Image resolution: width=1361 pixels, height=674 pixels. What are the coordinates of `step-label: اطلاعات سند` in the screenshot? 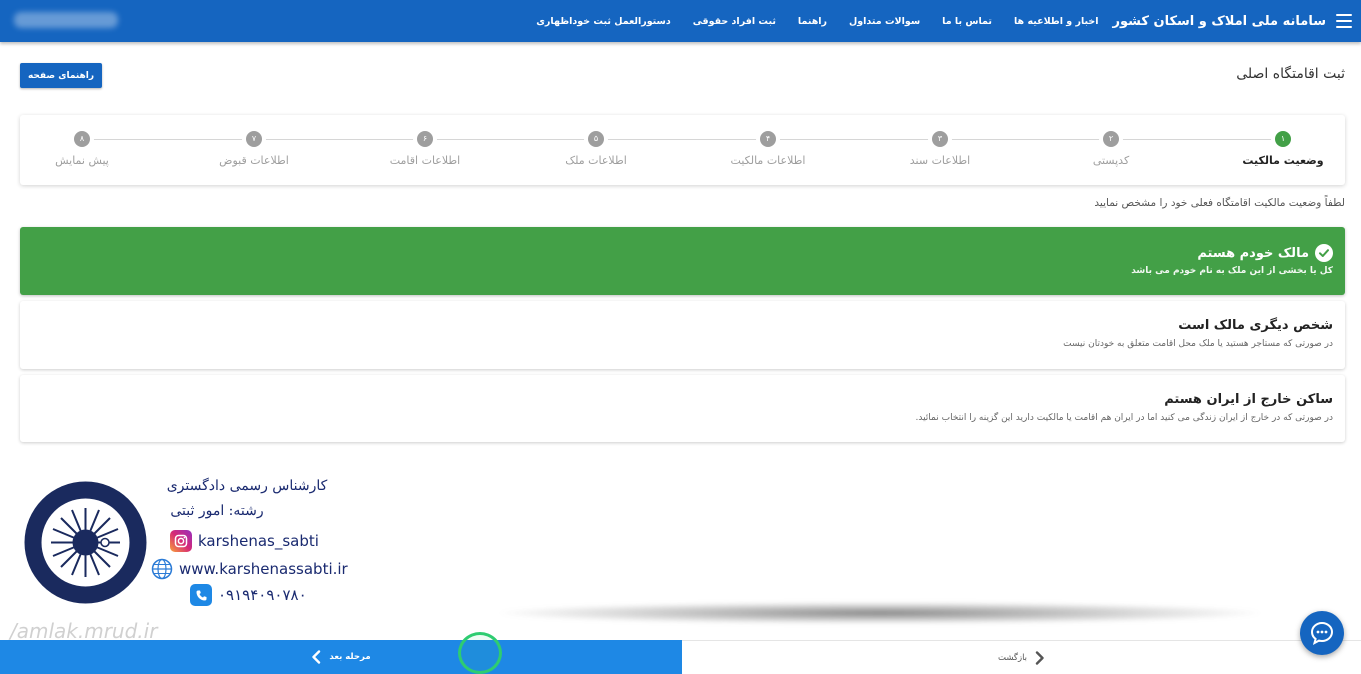 It's located at (940, 160).